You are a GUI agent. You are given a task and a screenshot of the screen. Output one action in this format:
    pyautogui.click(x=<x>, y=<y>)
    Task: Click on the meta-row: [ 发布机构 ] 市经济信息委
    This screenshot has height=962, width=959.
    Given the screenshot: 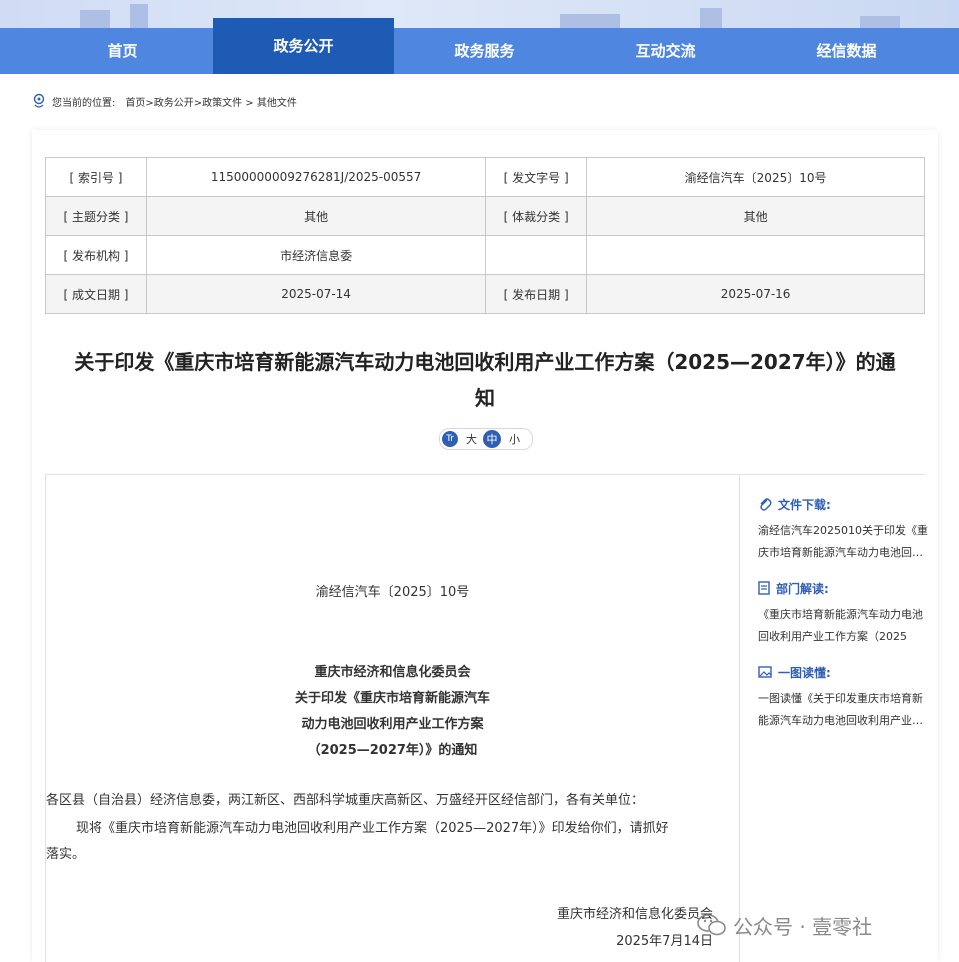 What is the action you would take?
    pyautogui.click(x=484, y=255)
    